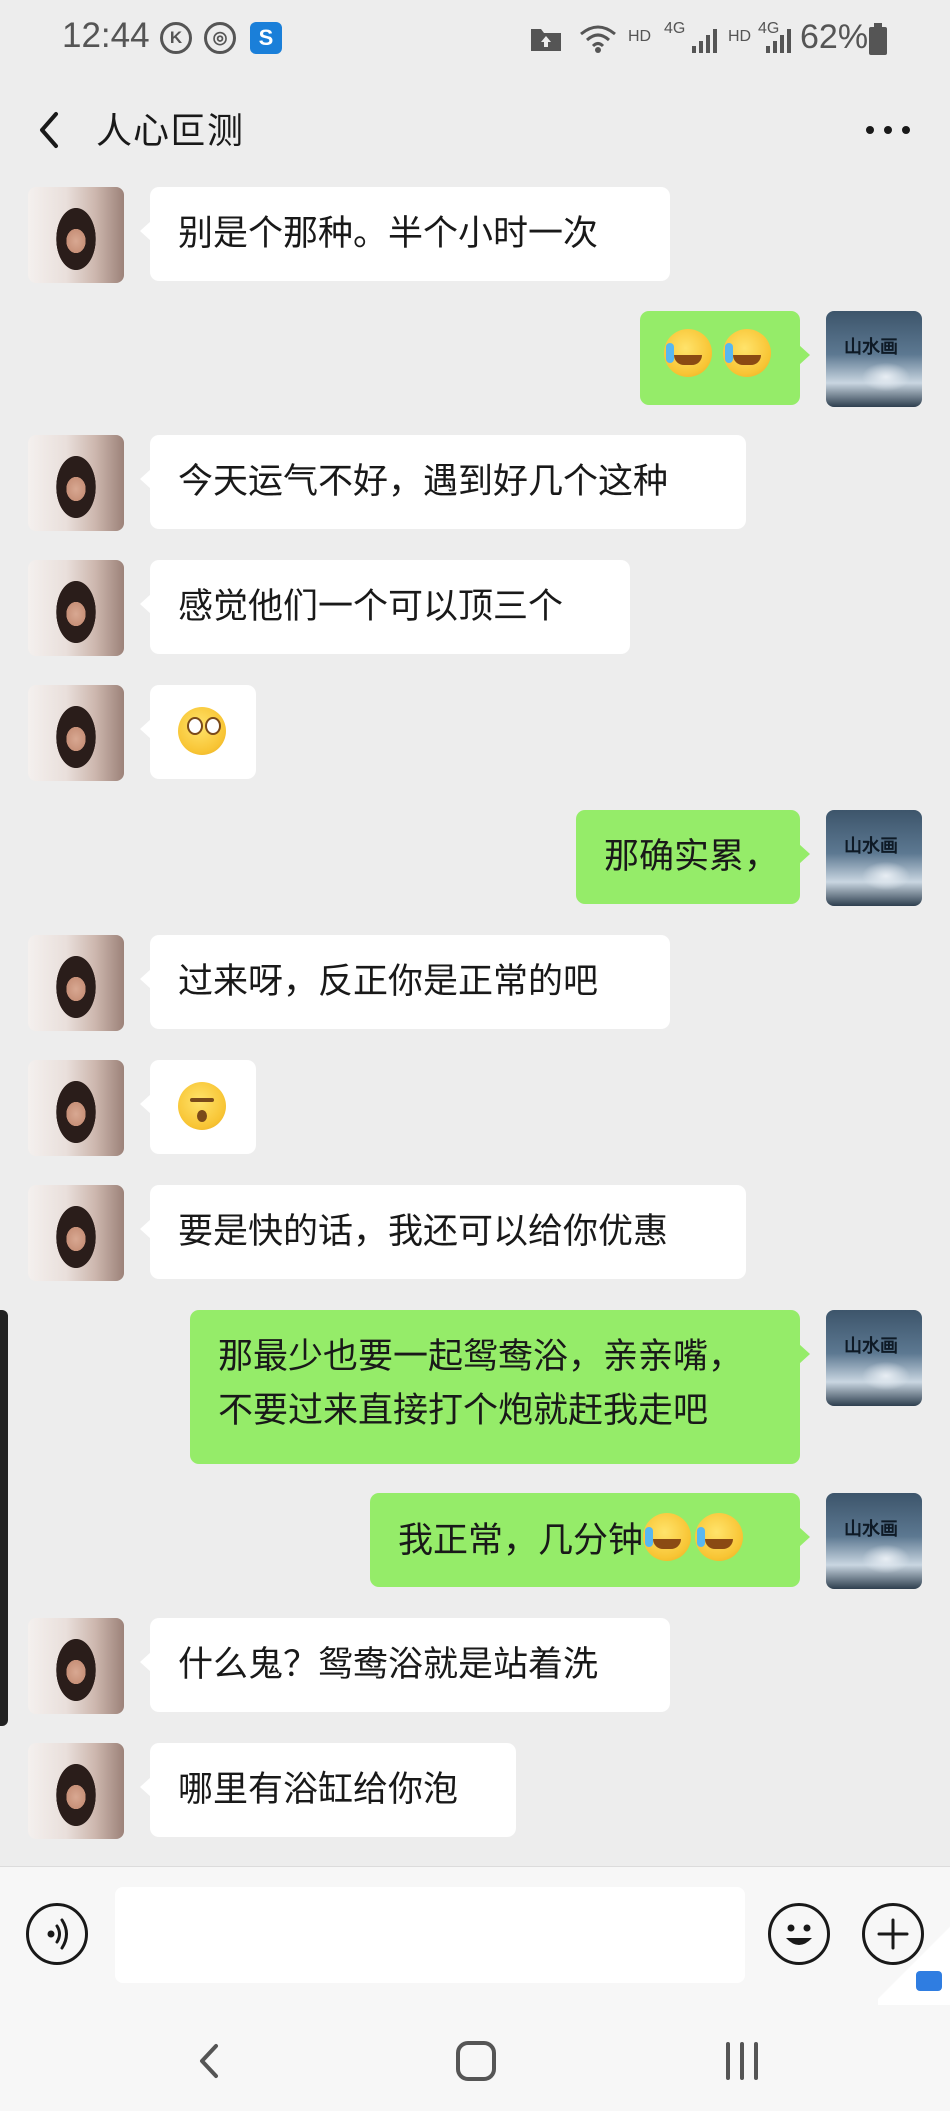 The height and width of the screenshot is (2111, 950). What do you see at coordinates (220, 38) in the screenshot?
I see `sync-circle-icon: ◎` at bounding box center [220, 38].